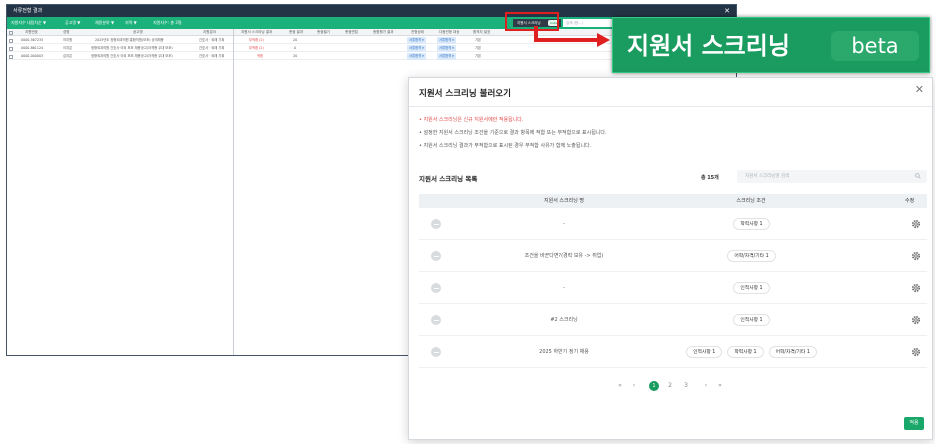  I want to click on list-item: 2025 하반기 정기 채용 인적사항 1 학력사항 1 어학/자격/기타 1, so click(673, 352).